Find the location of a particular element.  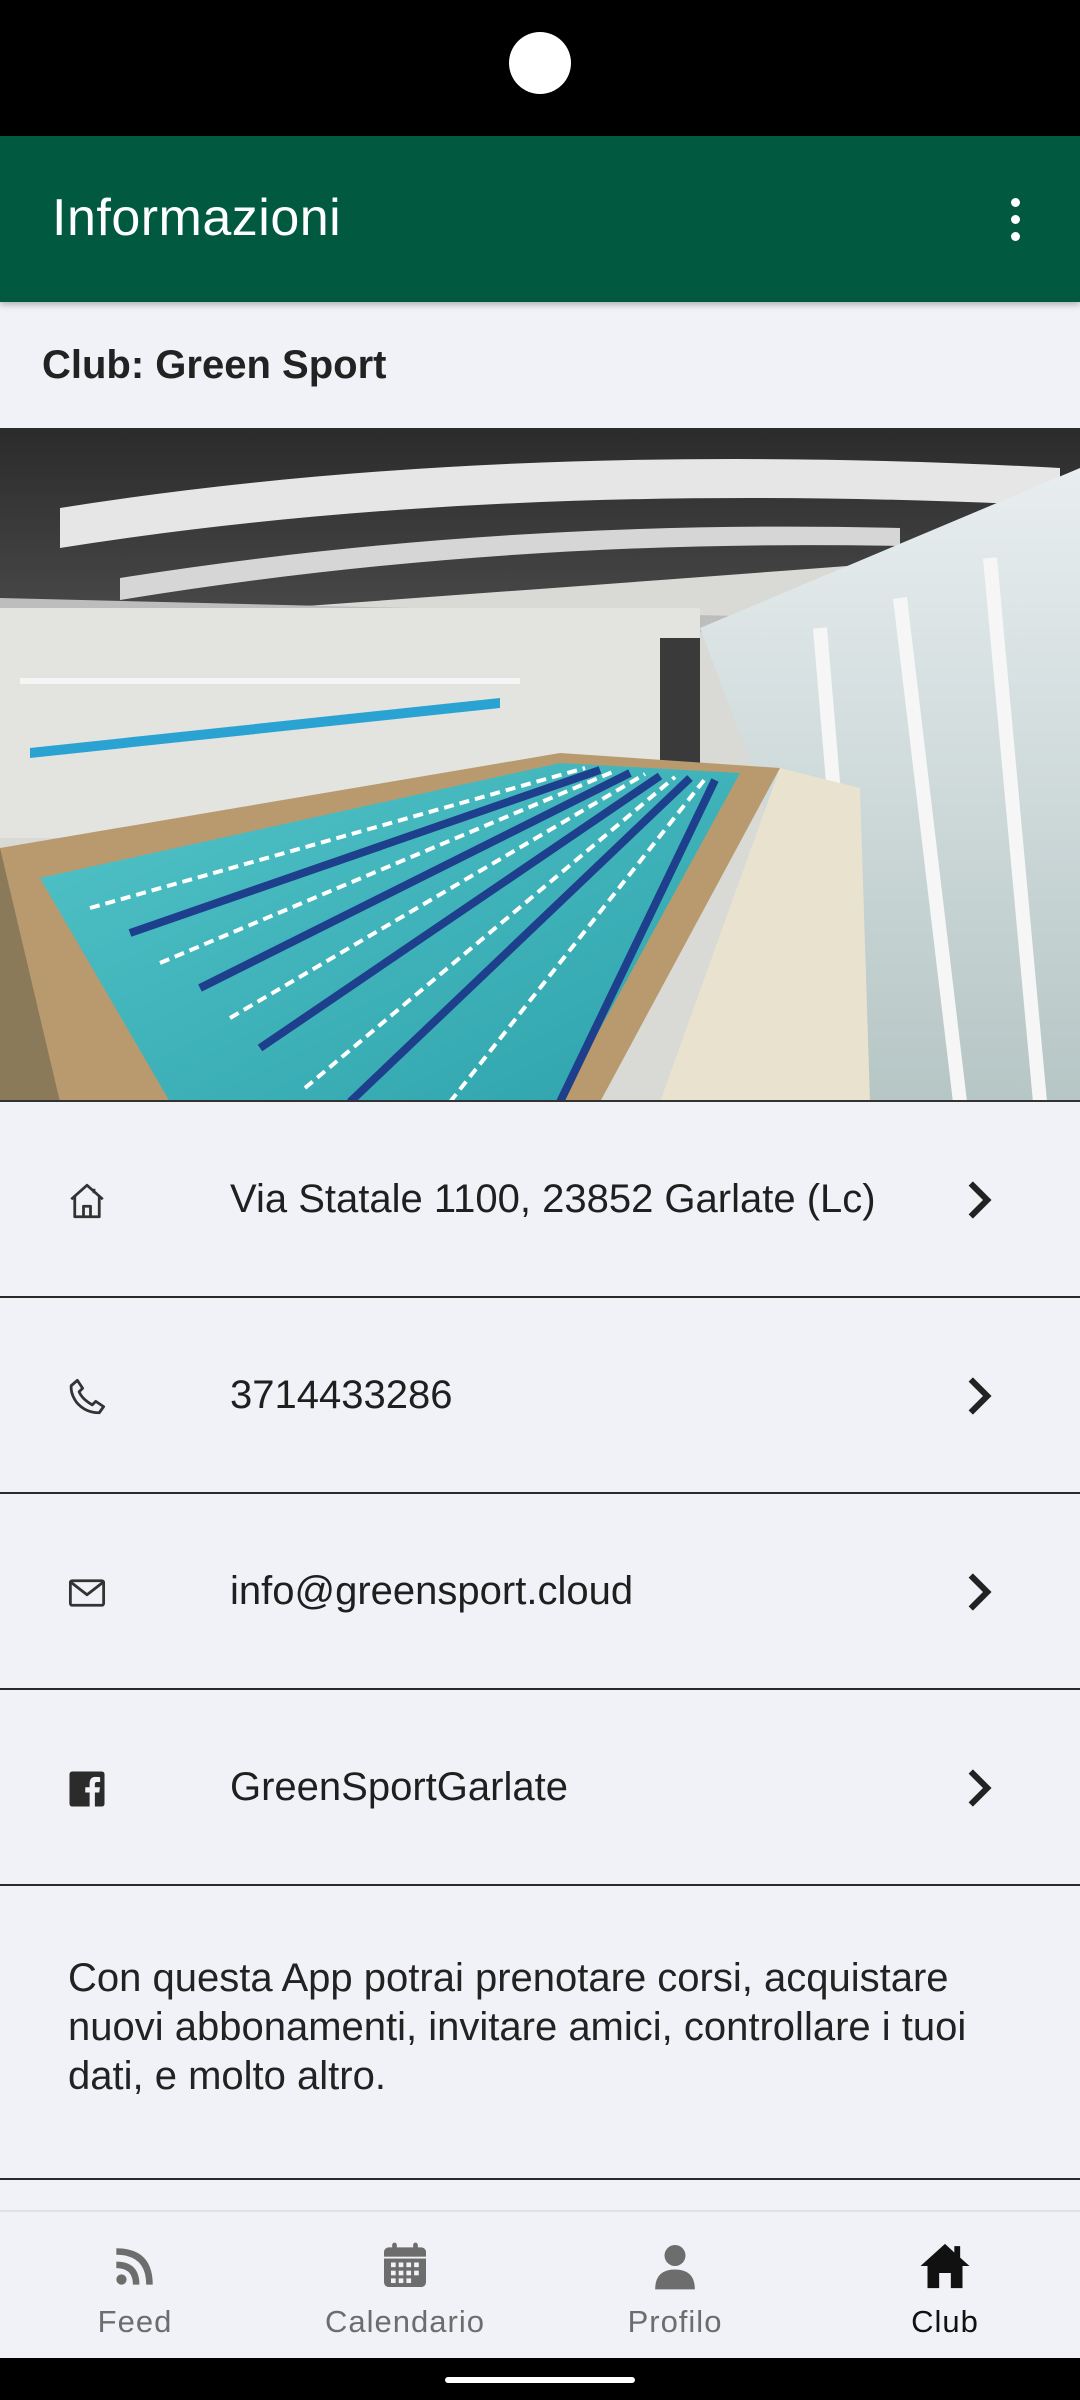

gesture-bar is located at coordinates (540, 2379).